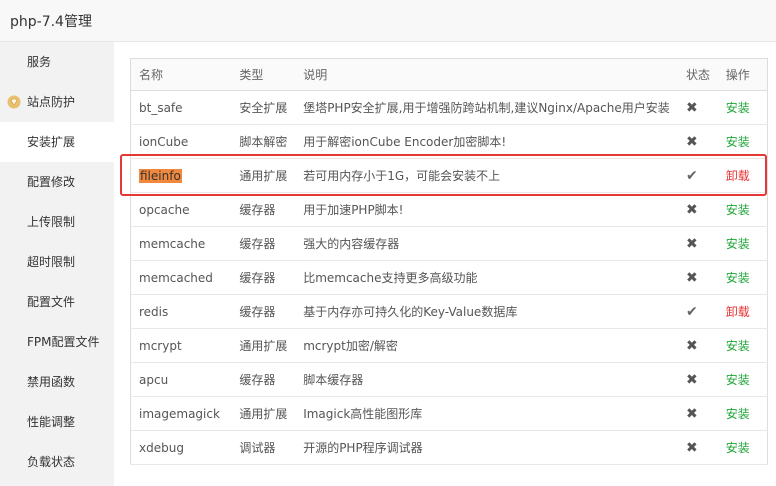 The height and width of the screenshot is (486, 776). I want to click on sidebar-item-label: FPM配置文件, so click(63, 342).